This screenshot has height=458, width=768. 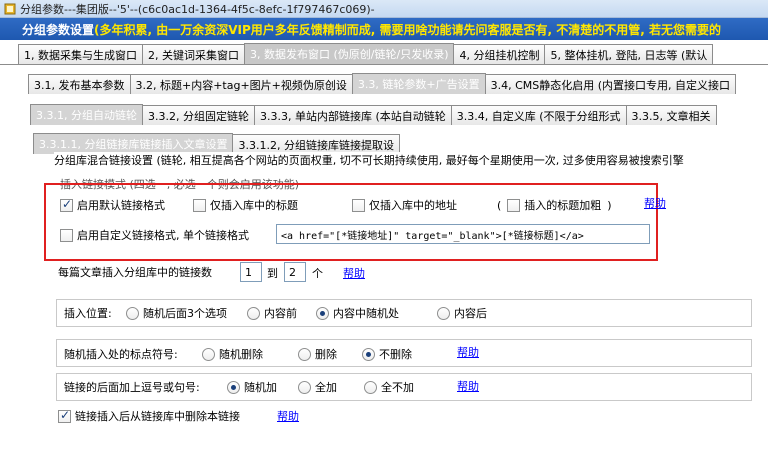 I want to click on radio-punct-keep, so click(x=368, y=354).